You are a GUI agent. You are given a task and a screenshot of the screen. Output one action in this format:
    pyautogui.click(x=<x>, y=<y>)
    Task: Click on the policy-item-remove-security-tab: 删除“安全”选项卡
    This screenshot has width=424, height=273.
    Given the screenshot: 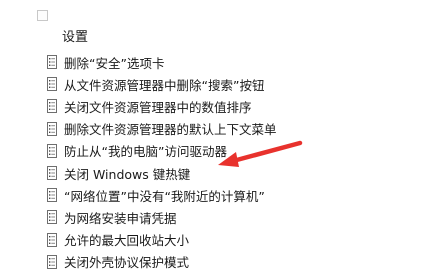 What is the action you would take?
    pyautogui.click(x=162, y=62)
    